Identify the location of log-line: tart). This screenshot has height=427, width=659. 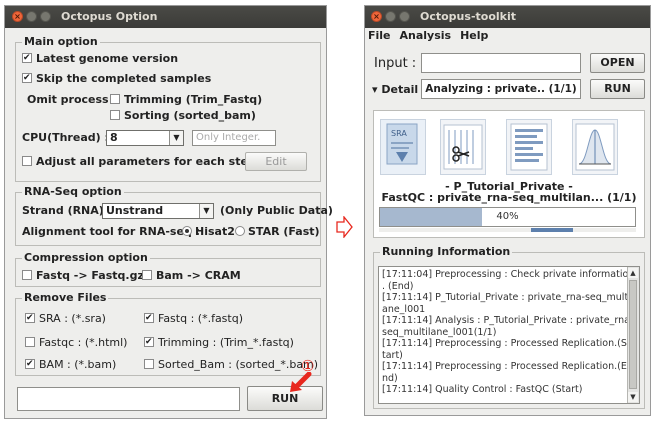
(392, 355).